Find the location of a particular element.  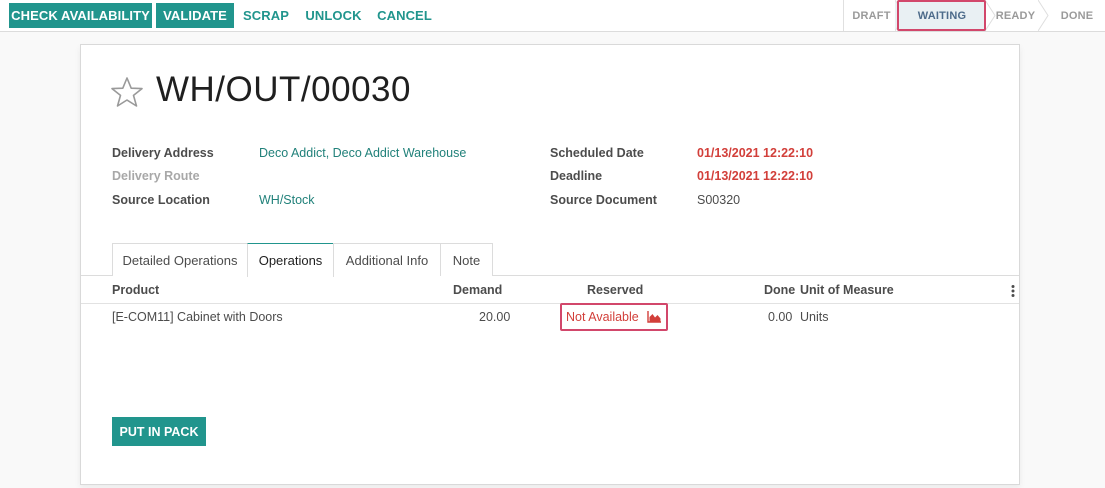

deadline-value: 01/13/2021 12:22:10 is located at coordinates (755, 176).